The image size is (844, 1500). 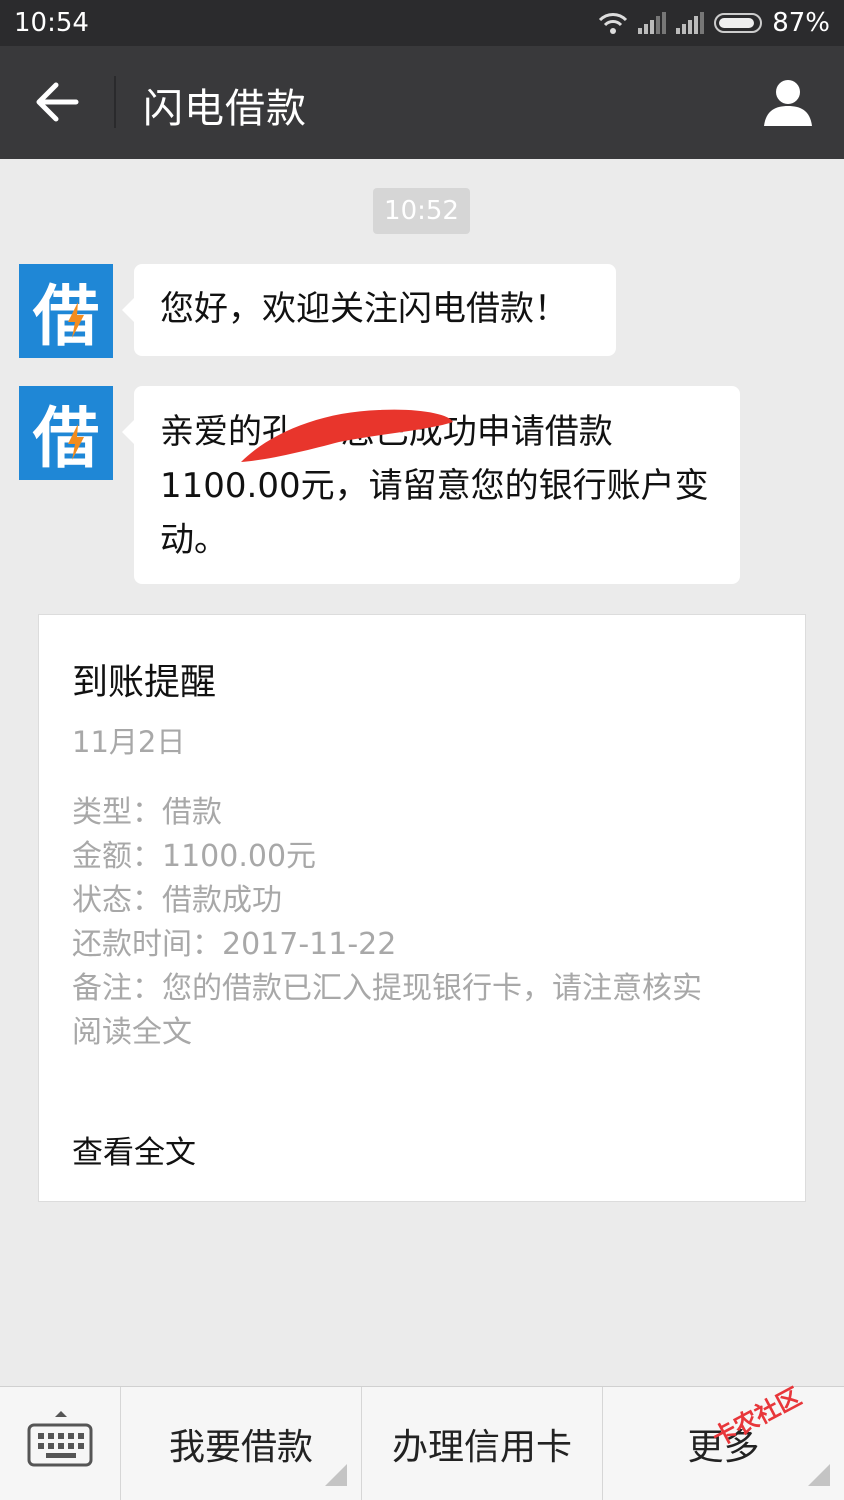 I want to click on signal-icon, so click(x=652, y=23).